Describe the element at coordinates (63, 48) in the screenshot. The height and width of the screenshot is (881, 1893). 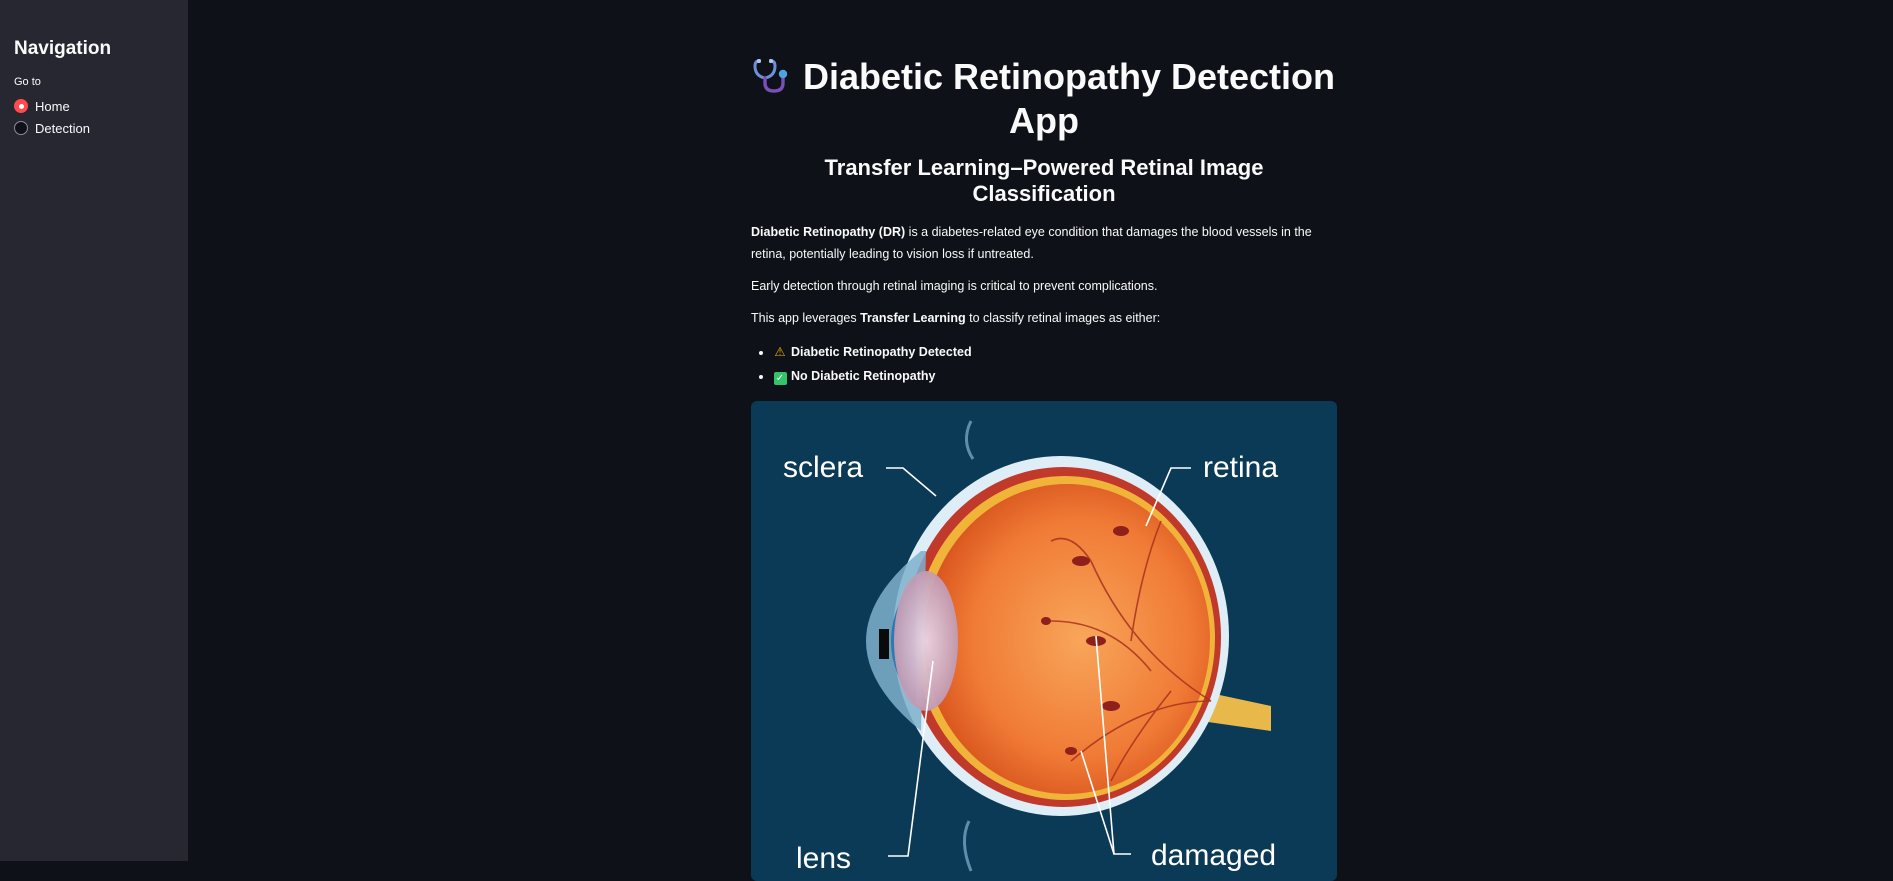
I see `sidebar-title: Navigation` at that location.